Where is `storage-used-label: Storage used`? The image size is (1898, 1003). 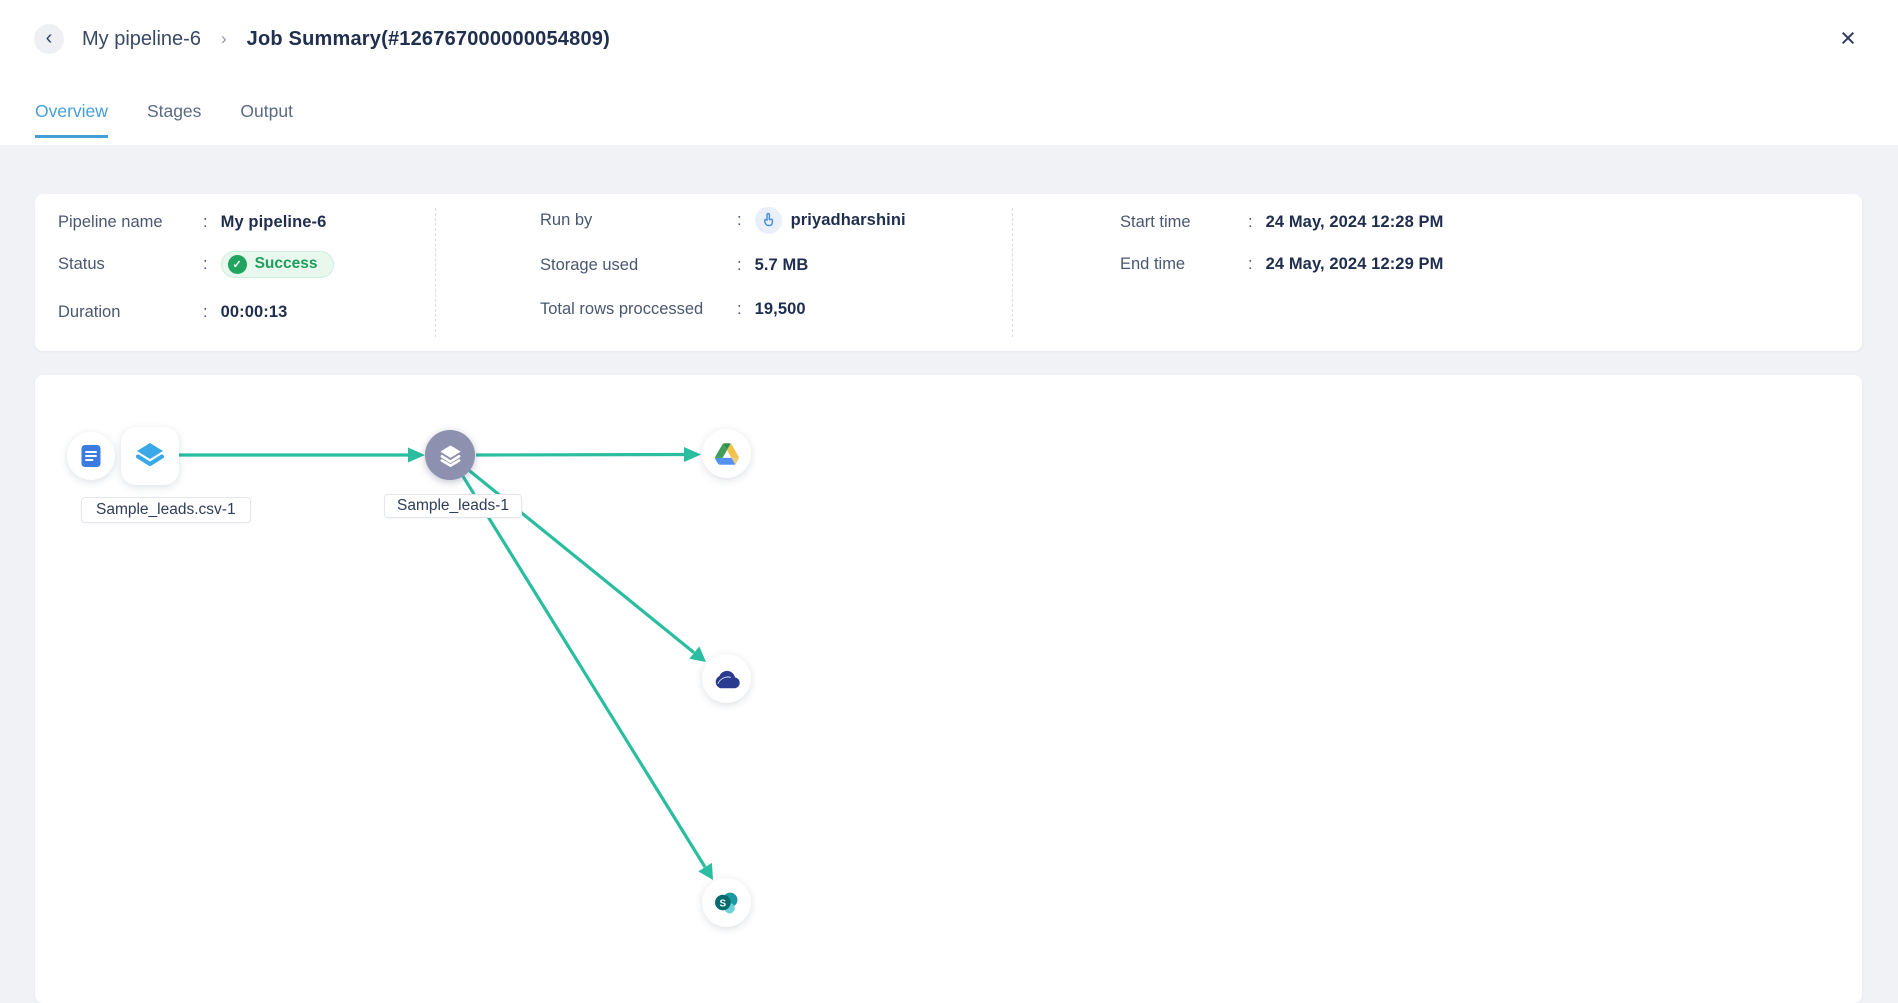 storage-used-label: Storage used is located at coordinates (589, 264).